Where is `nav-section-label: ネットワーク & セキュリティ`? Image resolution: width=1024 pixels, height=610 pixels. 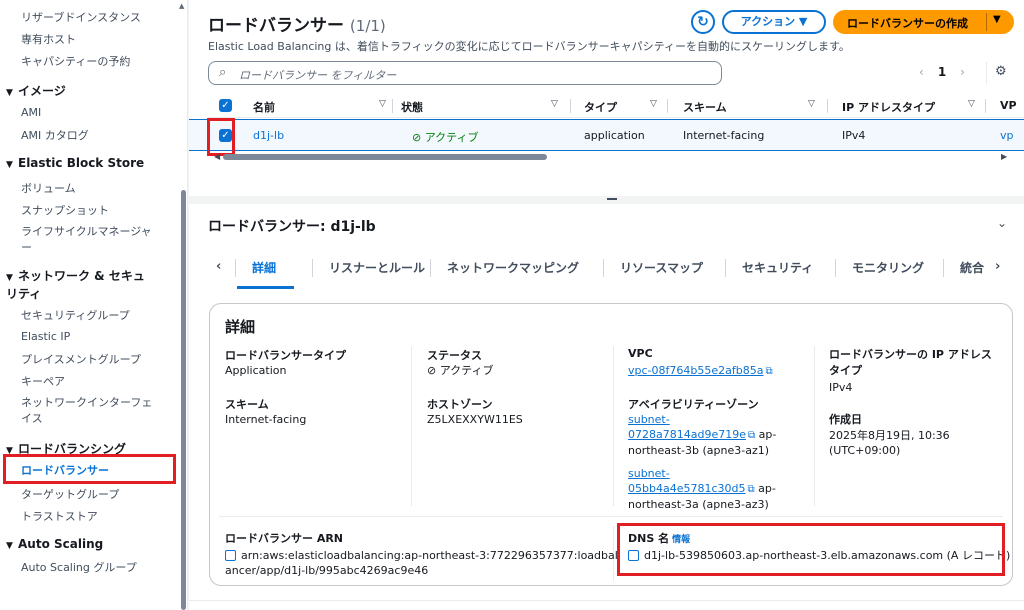 nav-section-label: ネットワーク & セキュリティ is located at coordinates (75, 285).